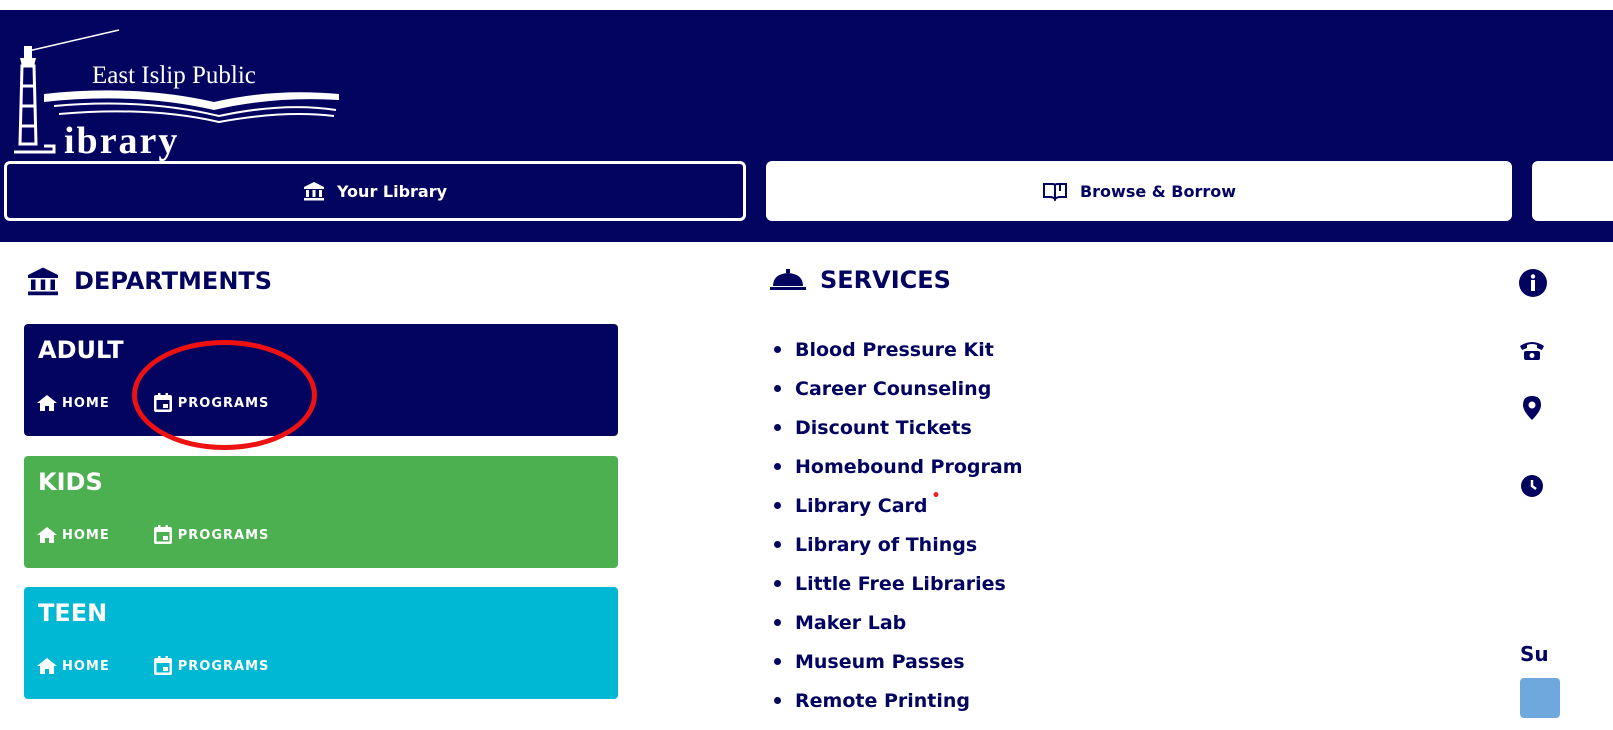 This screenshot has width=1613, height=730. Describe the element at coordinates (1532, 351) in the screenshot. I see `phone-icon` at that location.